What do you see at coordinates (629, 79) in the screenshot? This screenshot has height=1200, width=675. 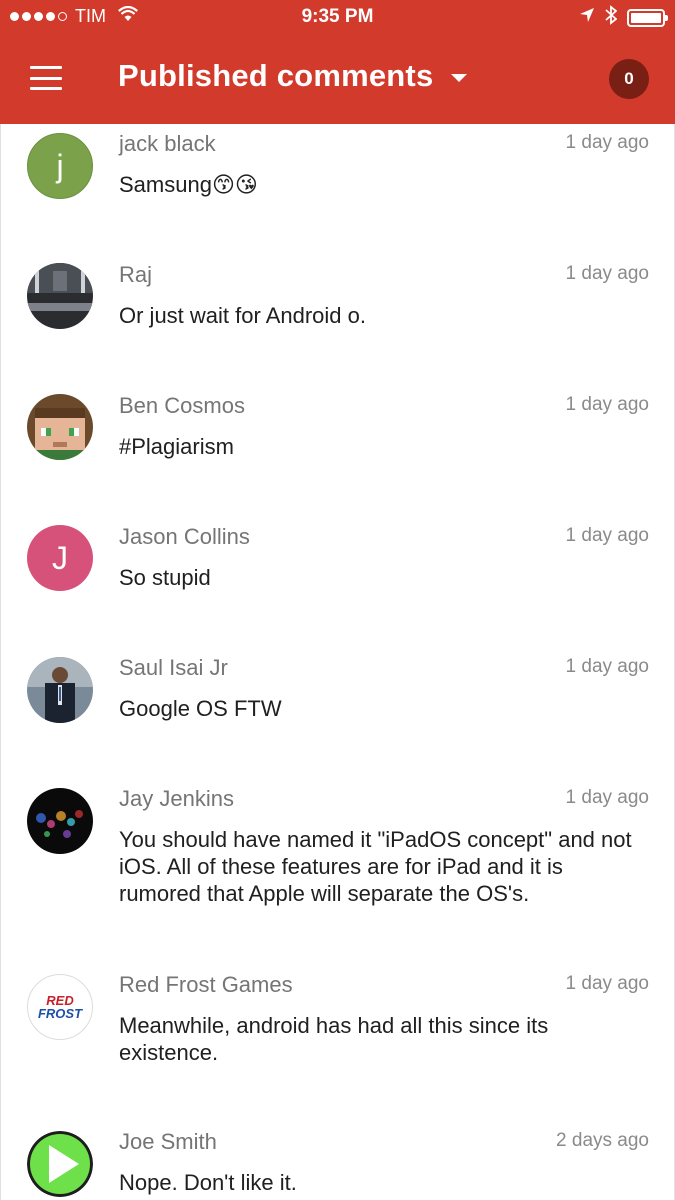 I see `notification-count-badge: 0` at bounding box center [629, 79].